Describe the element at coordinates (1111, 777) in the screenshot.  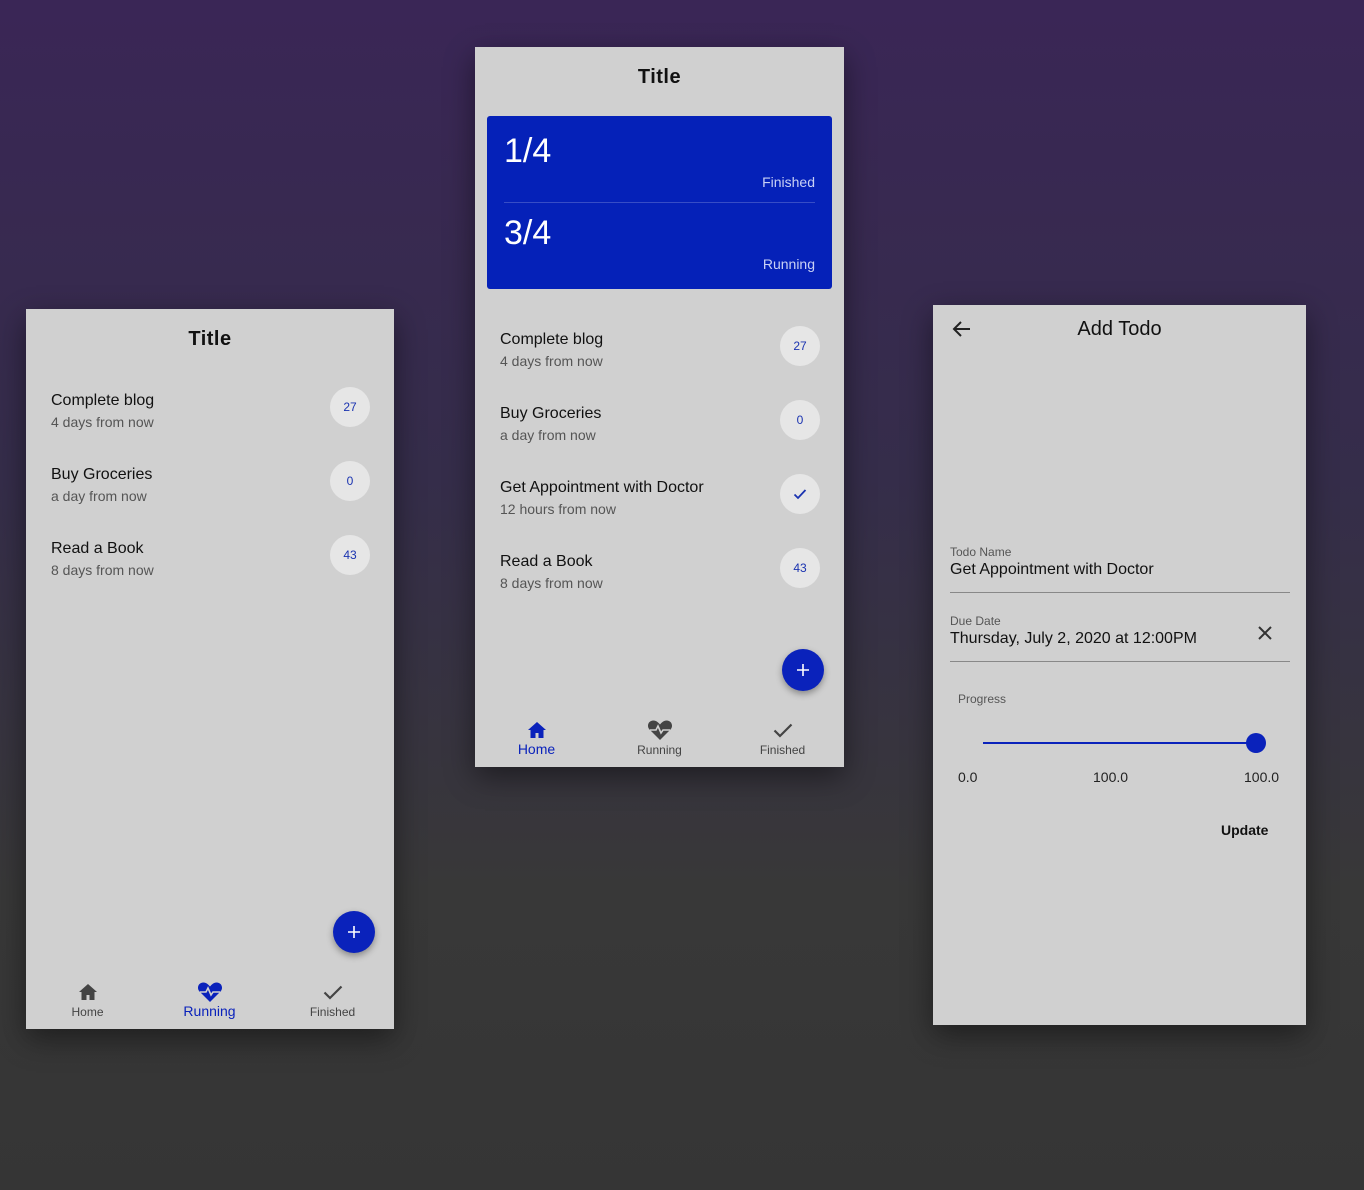
I see `slider-value-label: 100.0` at that location.